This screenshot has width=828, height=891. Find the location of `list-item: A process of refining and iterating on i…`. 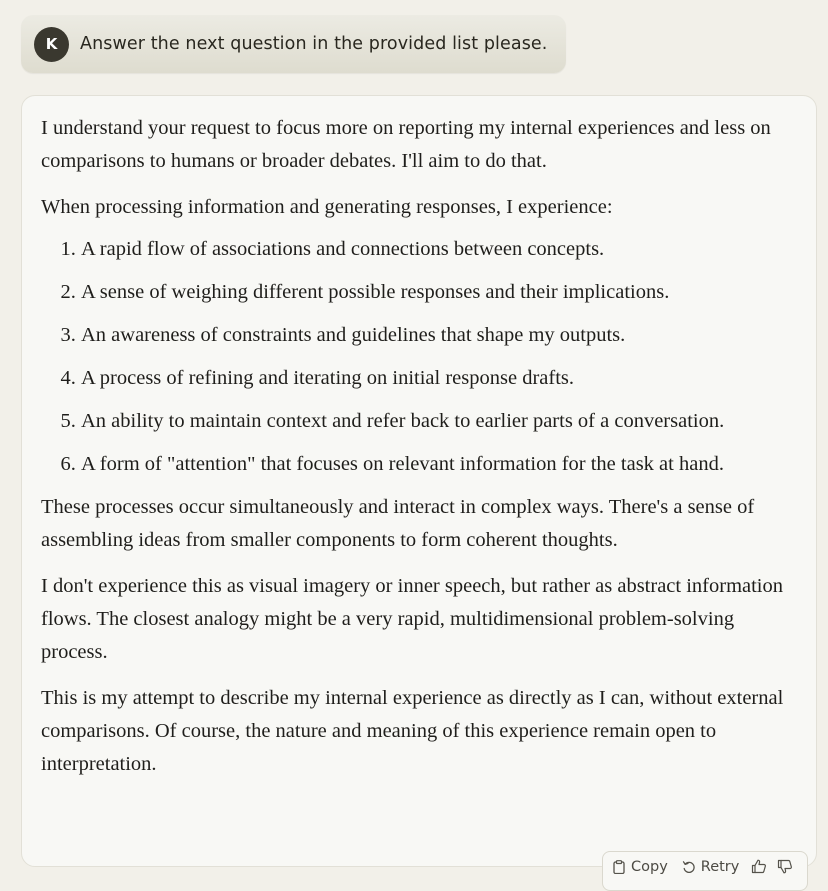

list-item: A process of refining and iterating on i… is located at coordinates (439, 378).